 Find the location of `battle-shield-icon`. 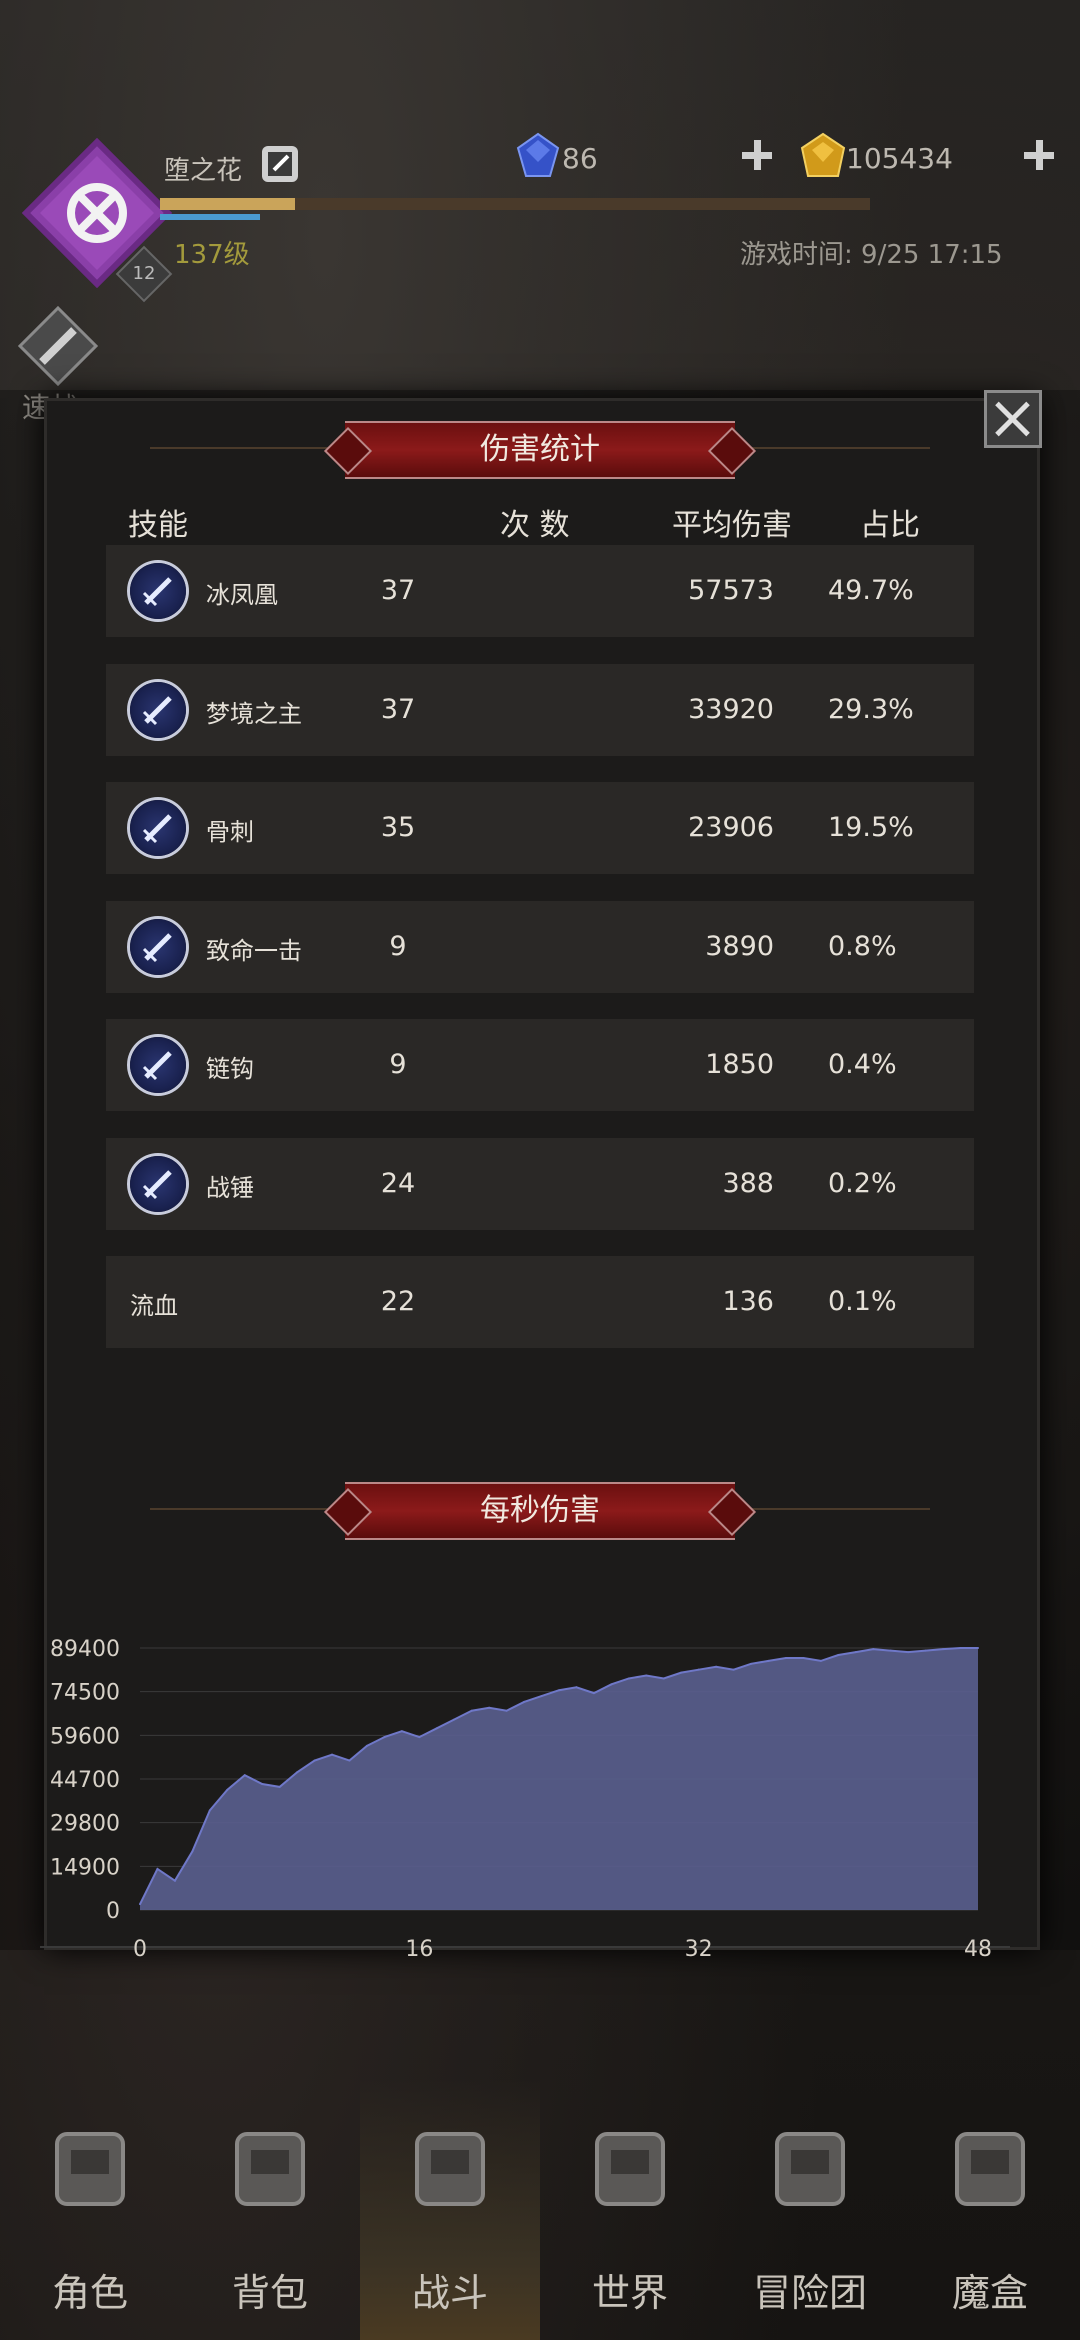

battle-shield-icon is located at coordinates (450, 2166).